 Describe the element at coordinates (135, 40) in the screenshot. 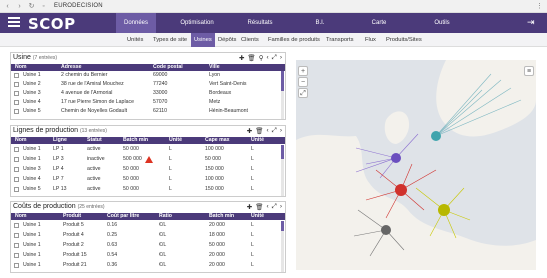

I see `subtab-unites: Unités` at that location.